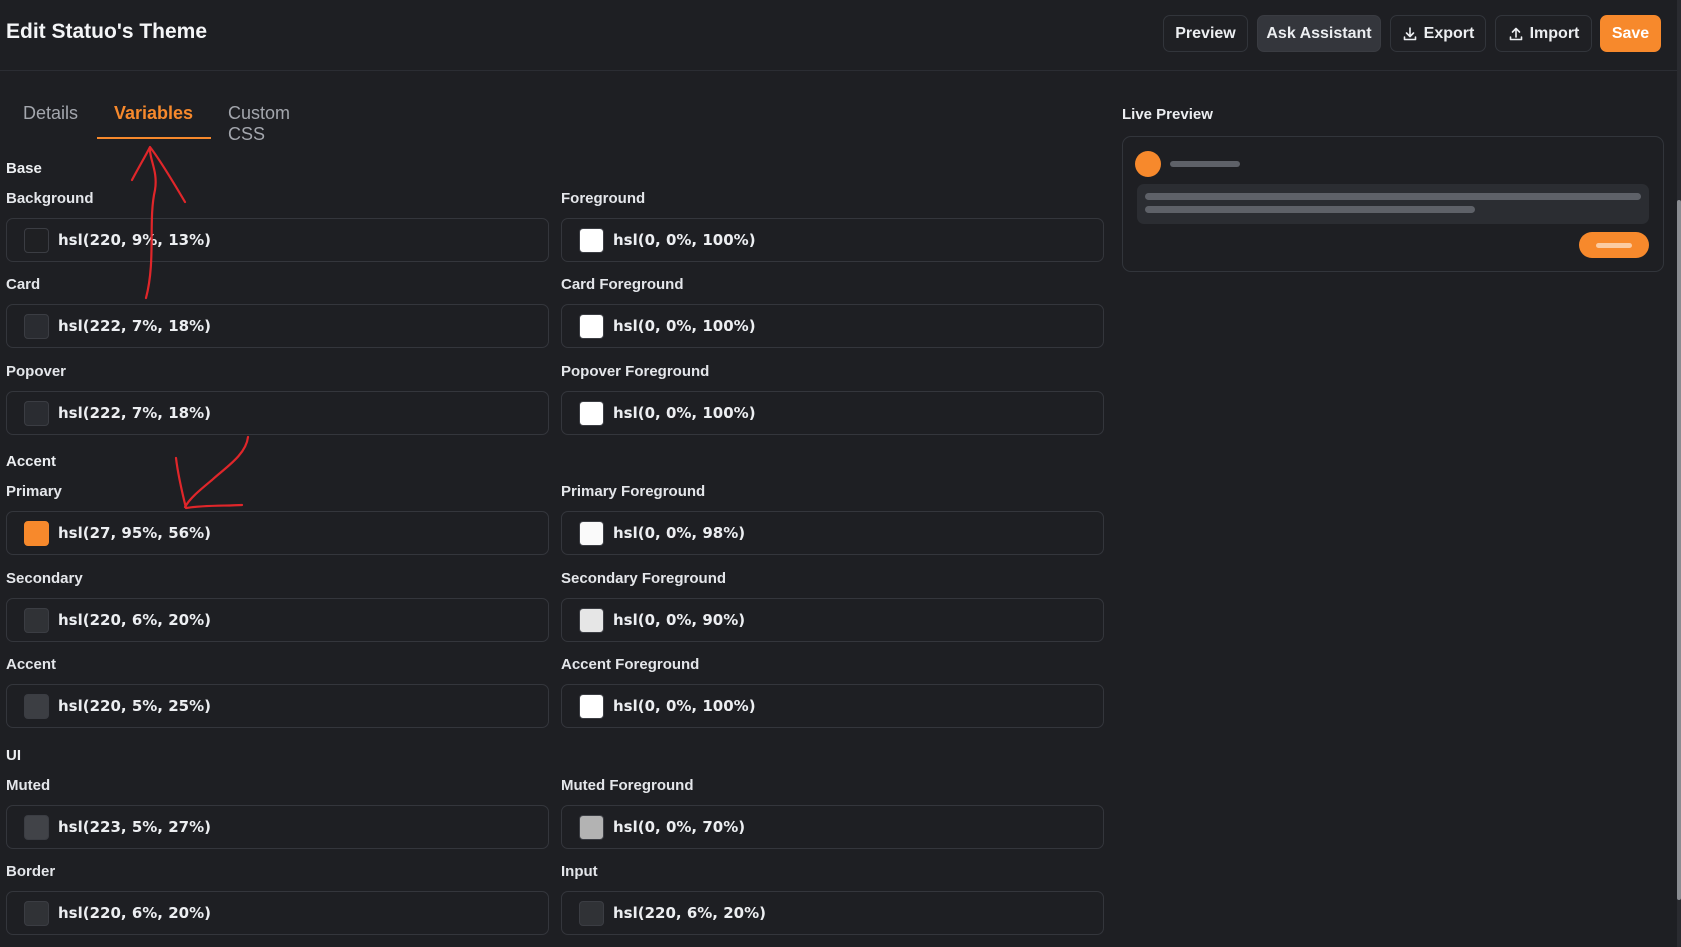 Image resolution: width=1681 pixels, height=947 pixels. Describe the element at coordinates (23, 284) in the screenshot. I see `field-label-card: Card` at that location.